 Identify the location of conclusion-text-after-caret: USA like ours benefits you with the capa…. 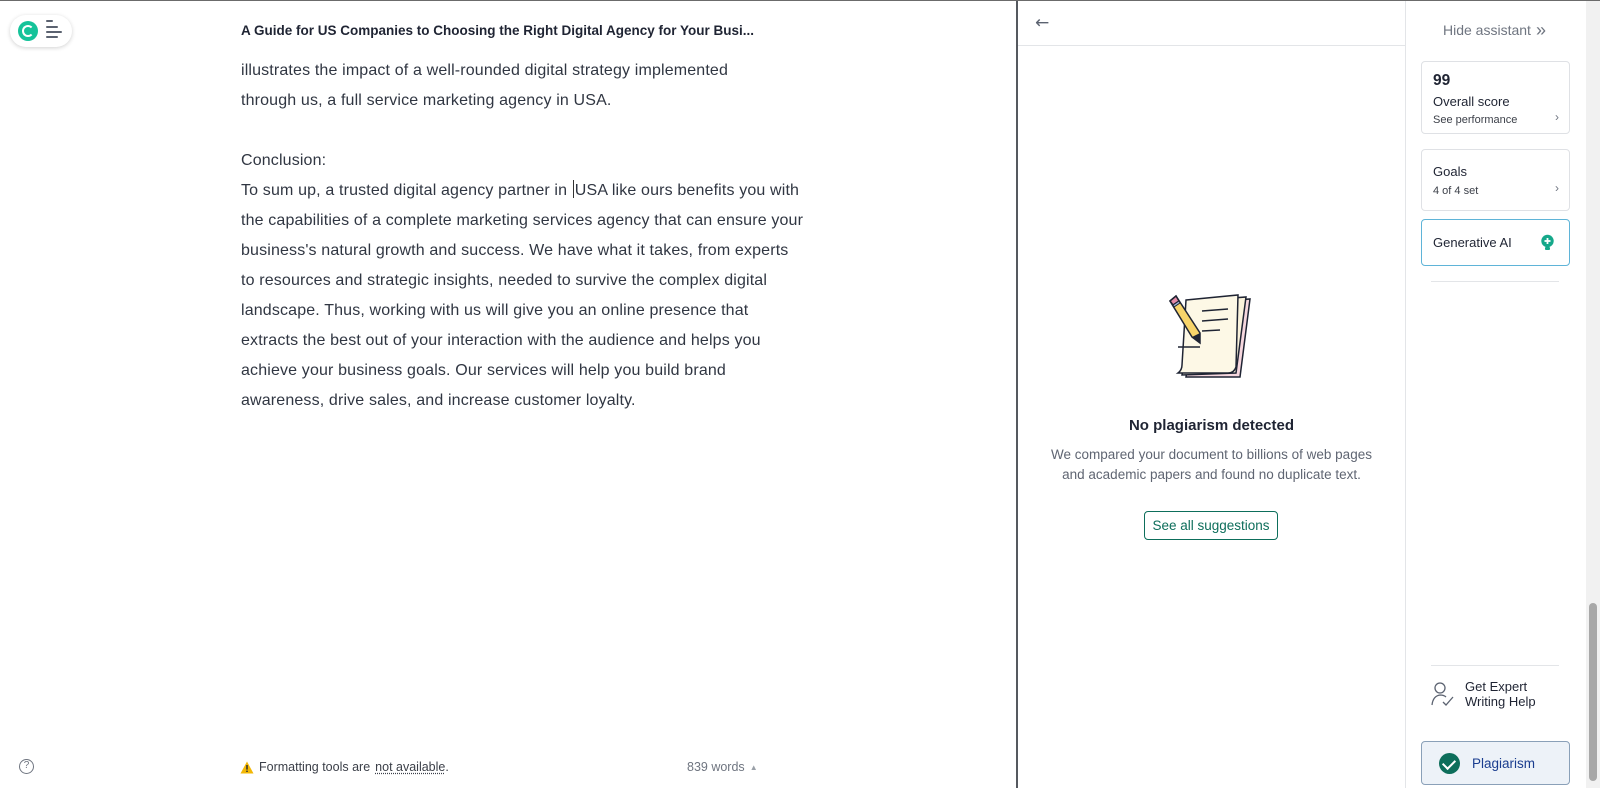
(522, 295).